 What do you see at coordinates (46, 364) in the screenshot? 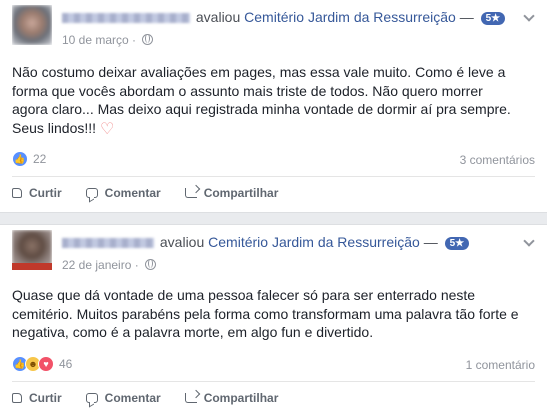
I see `love-reaction-icon: ♥` at bounding box center [46, 364].